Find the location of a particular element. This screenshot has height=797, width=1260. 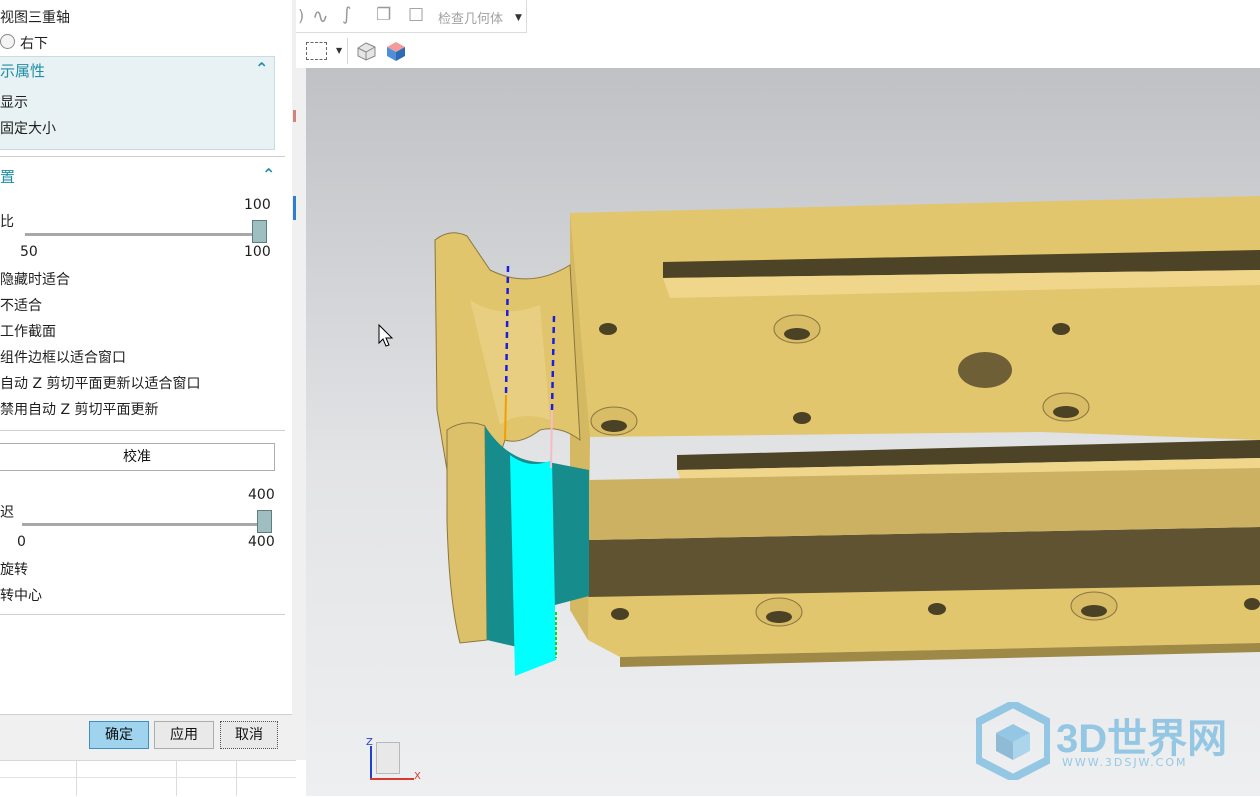

bottom-grid is located at coordinates (148, 778).